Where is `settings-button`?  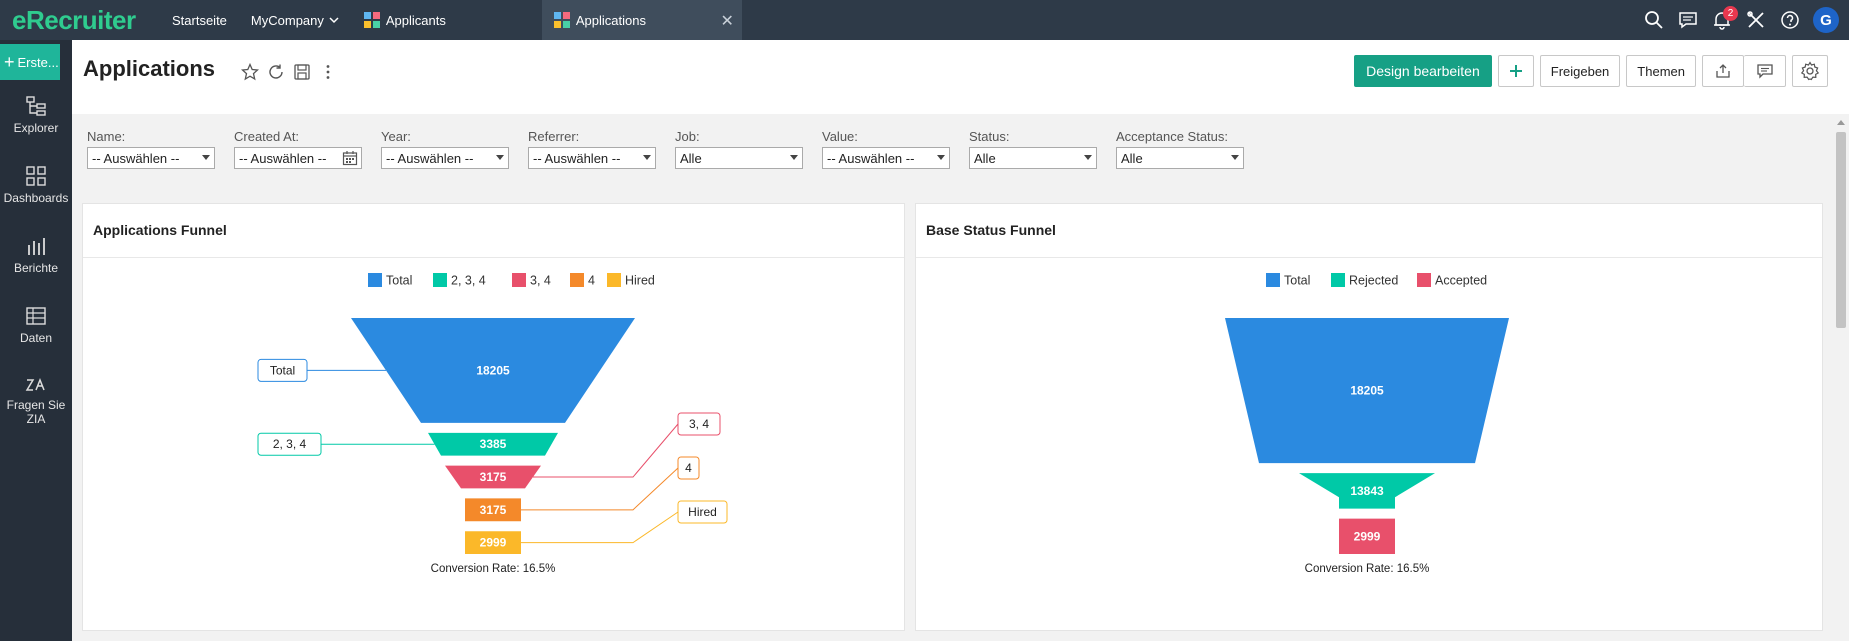 settings-button is located at coordinates (1810, 71).